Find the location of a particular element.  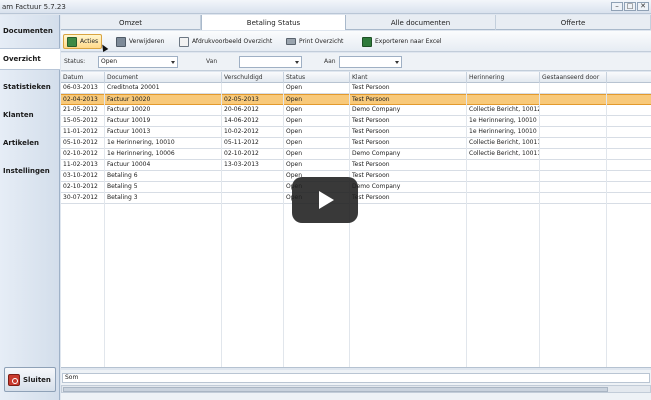

table-cell: 21-05-2012 is located at coordinates (83, 110).